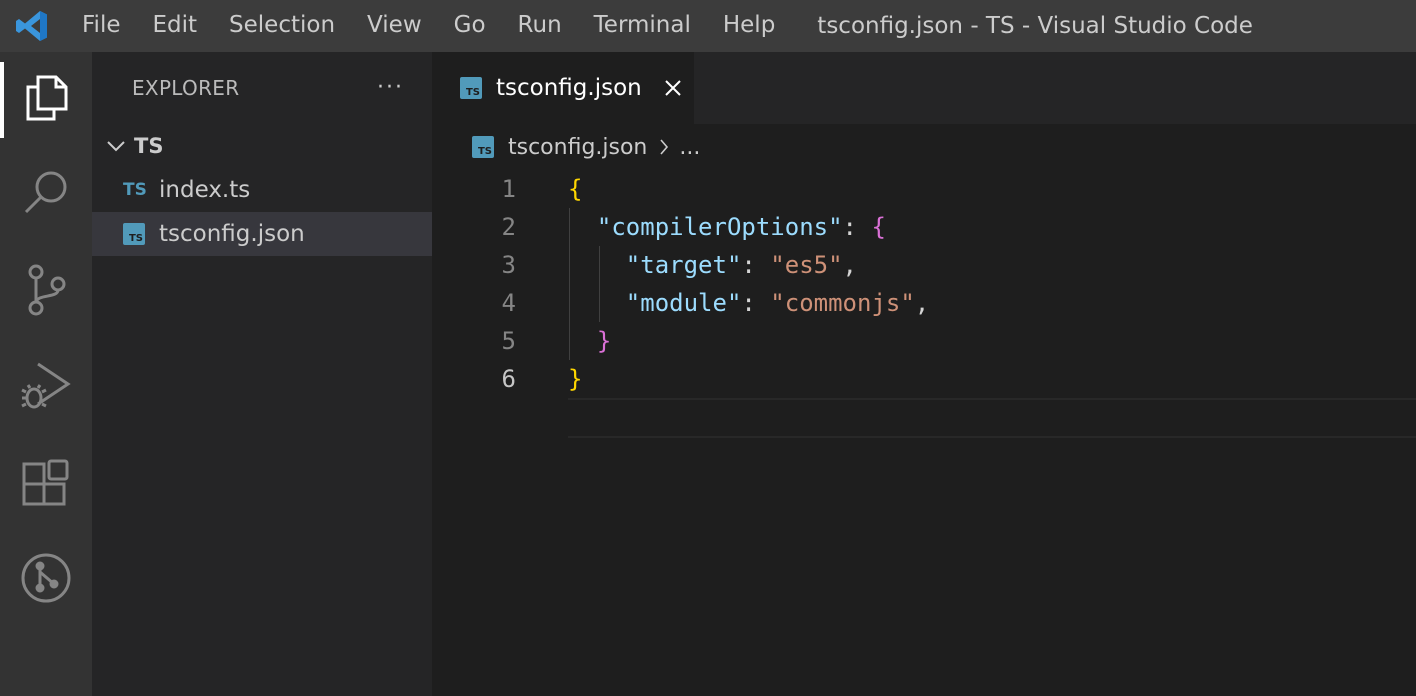 Image resolution: width=1416 pixels, height=696 pixels. What do you see at coordinates (992, 418) in the screenshot?
I see `current-line-highlight` at bounding box center [992, 418].